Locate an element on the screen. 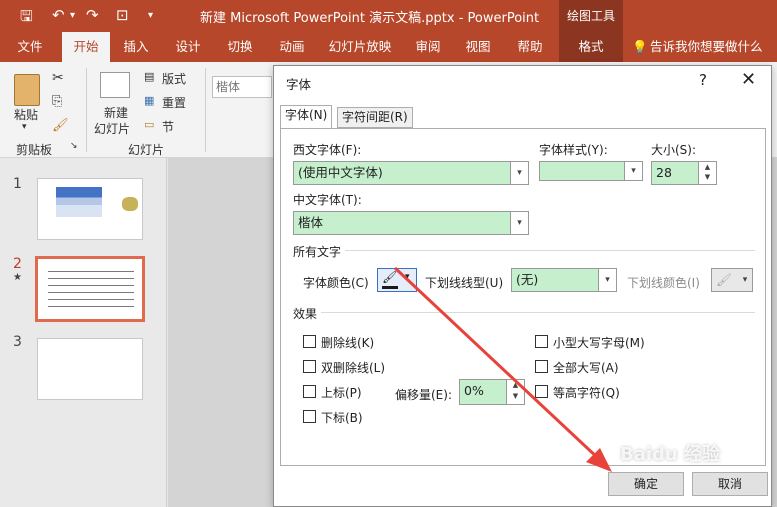 This screenshot has height=507, width=777. size-value: 28 is located at coordinates (664, 172).